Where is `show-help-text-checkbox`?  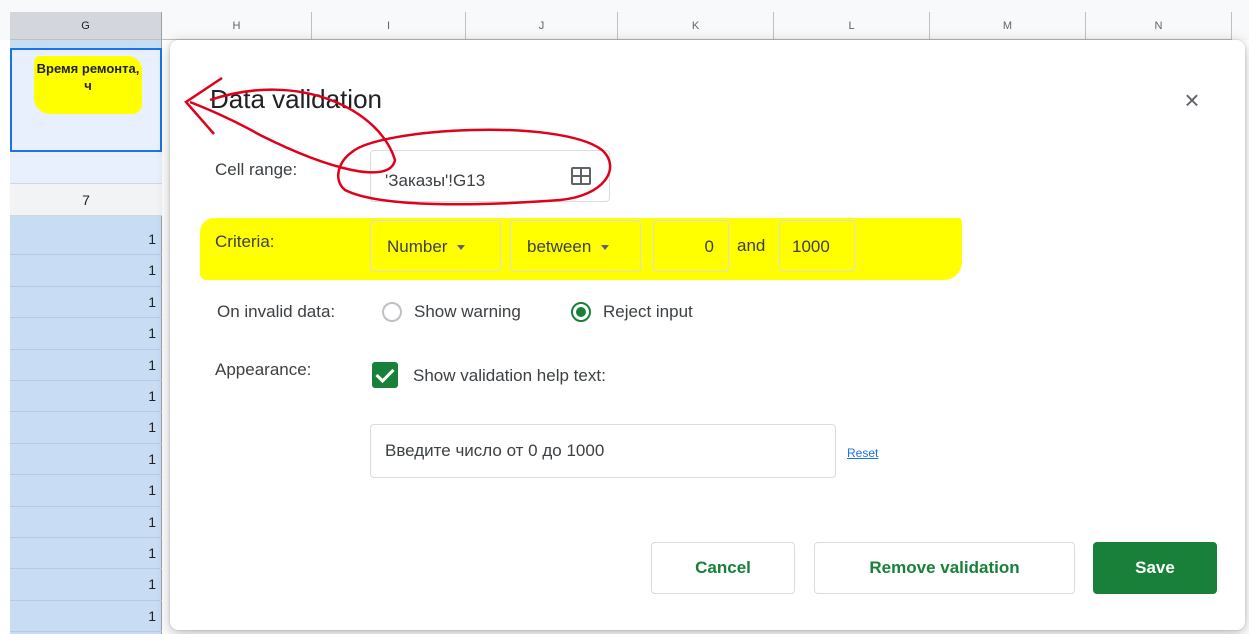 show-help-text-checkbox is located at coordinates (385, 375).